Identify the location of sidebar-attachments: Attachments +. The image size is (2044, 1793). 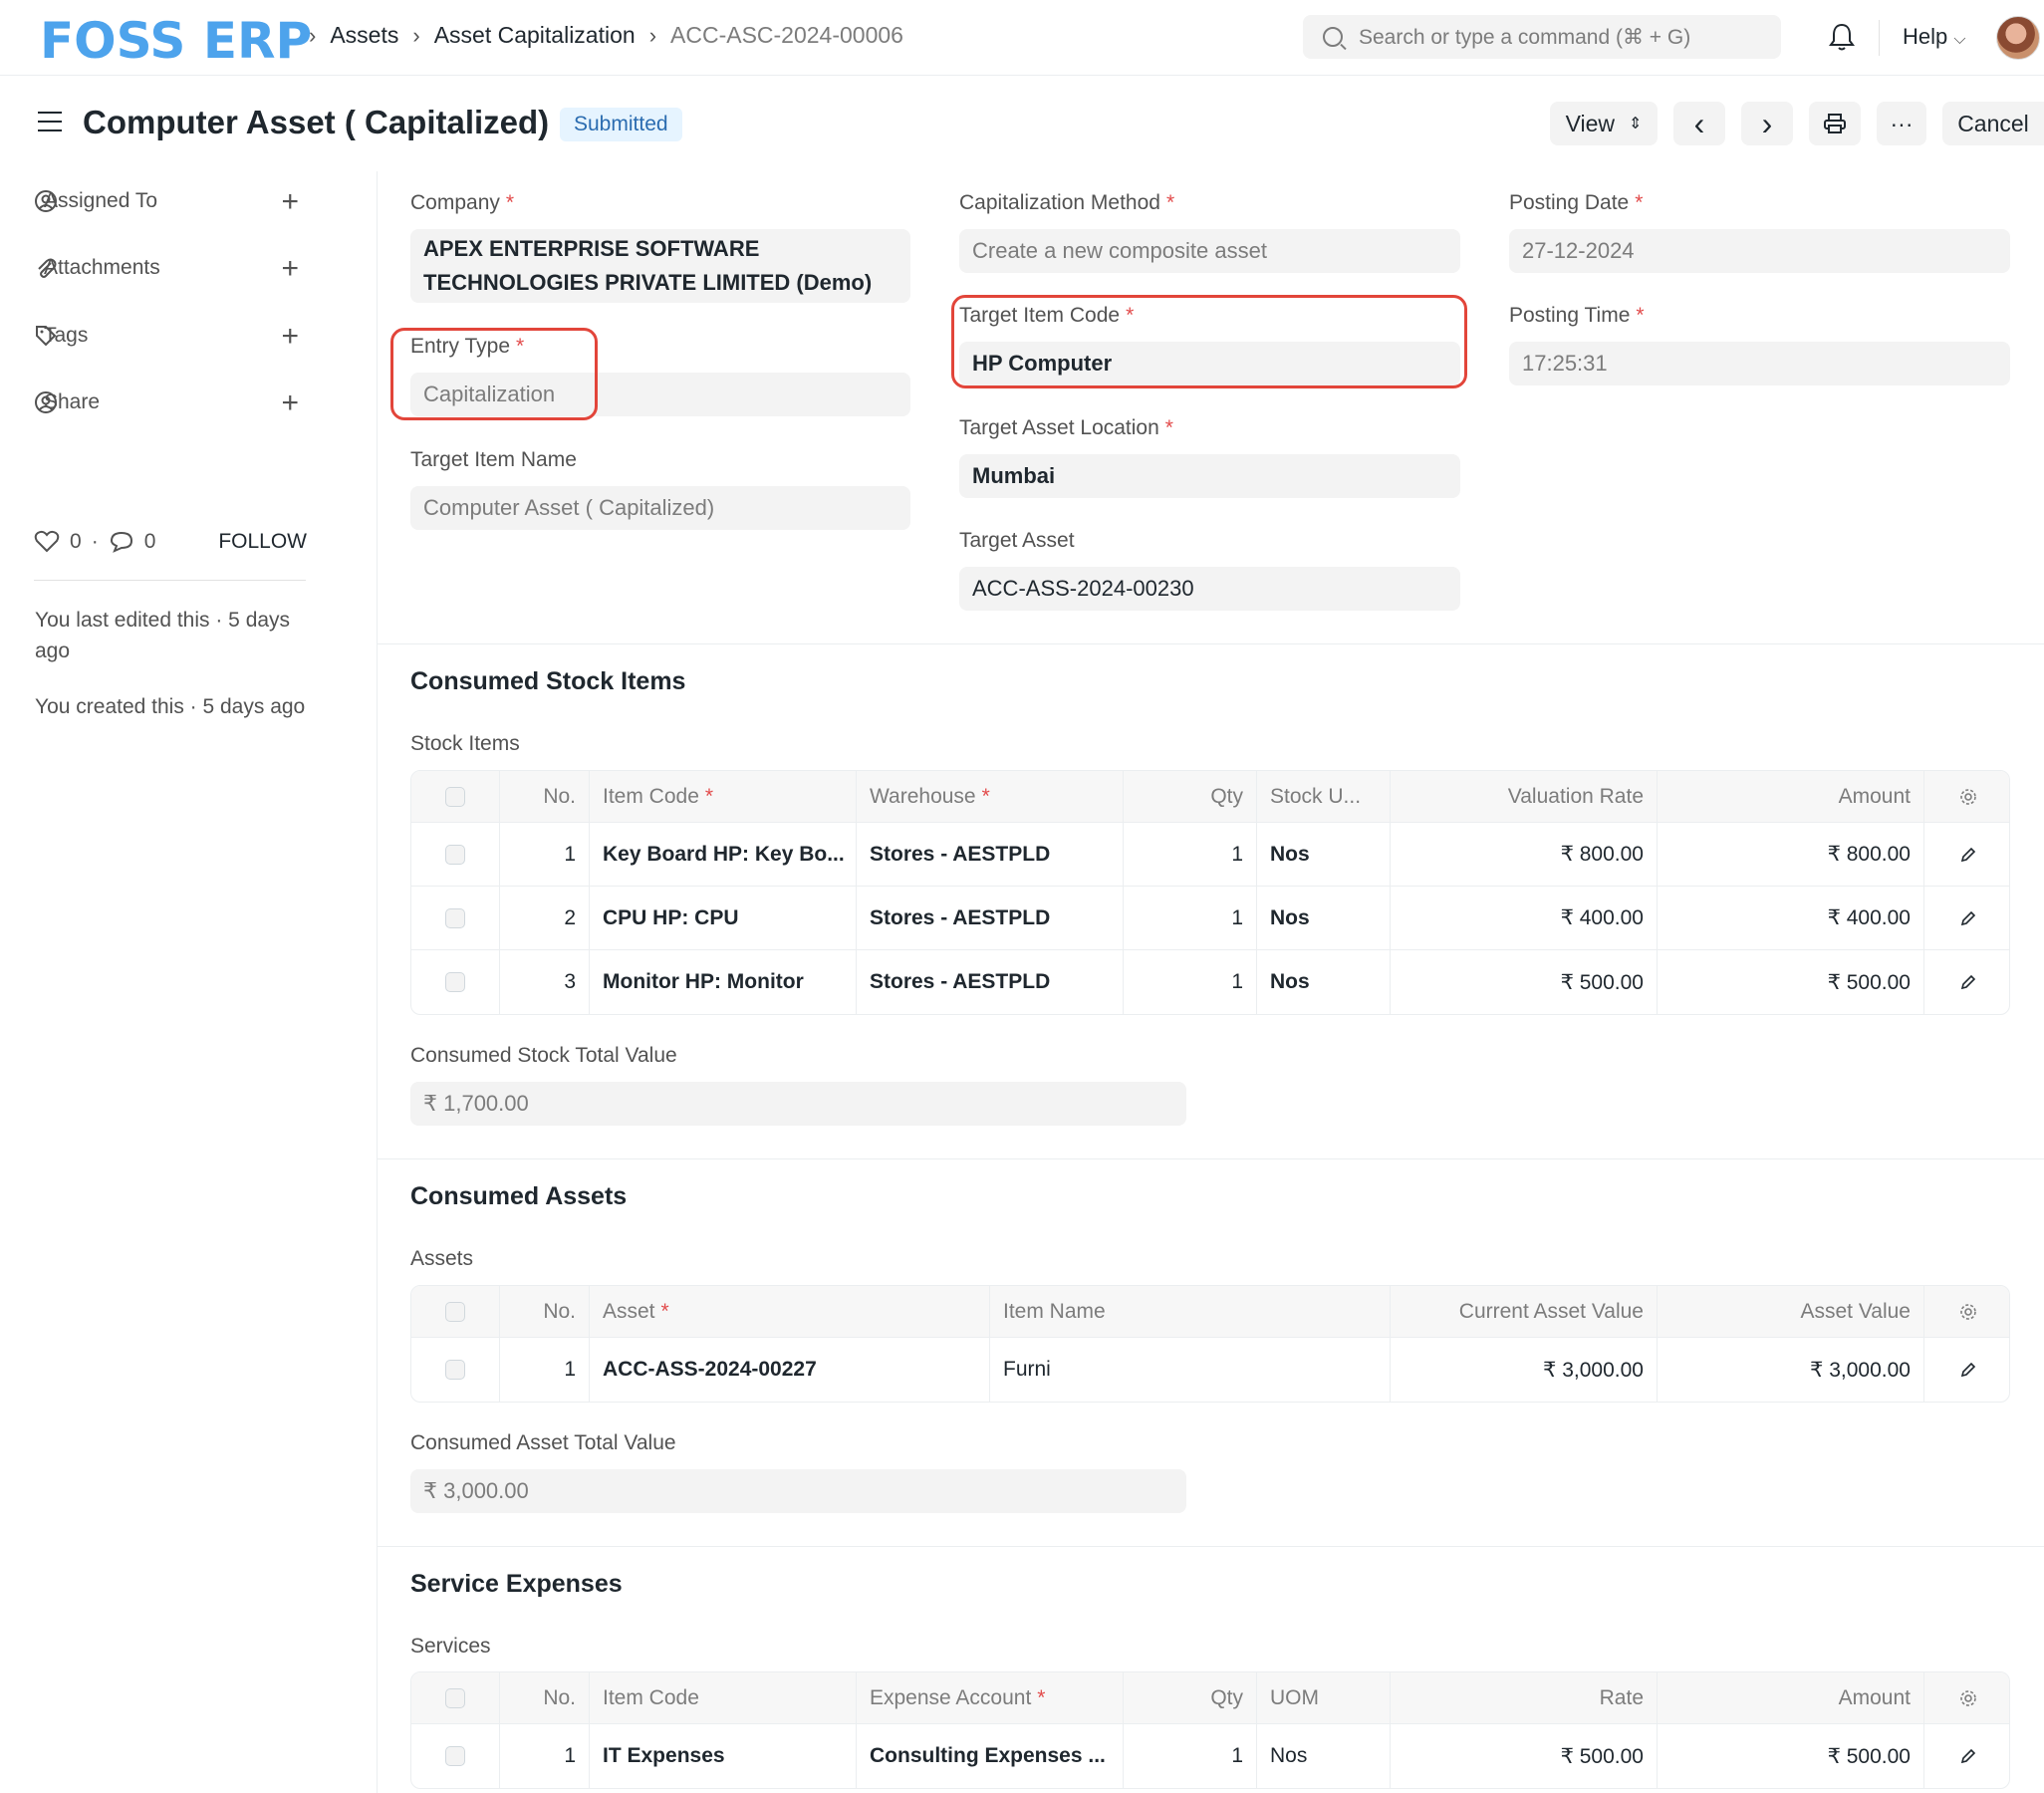
(166, 268).